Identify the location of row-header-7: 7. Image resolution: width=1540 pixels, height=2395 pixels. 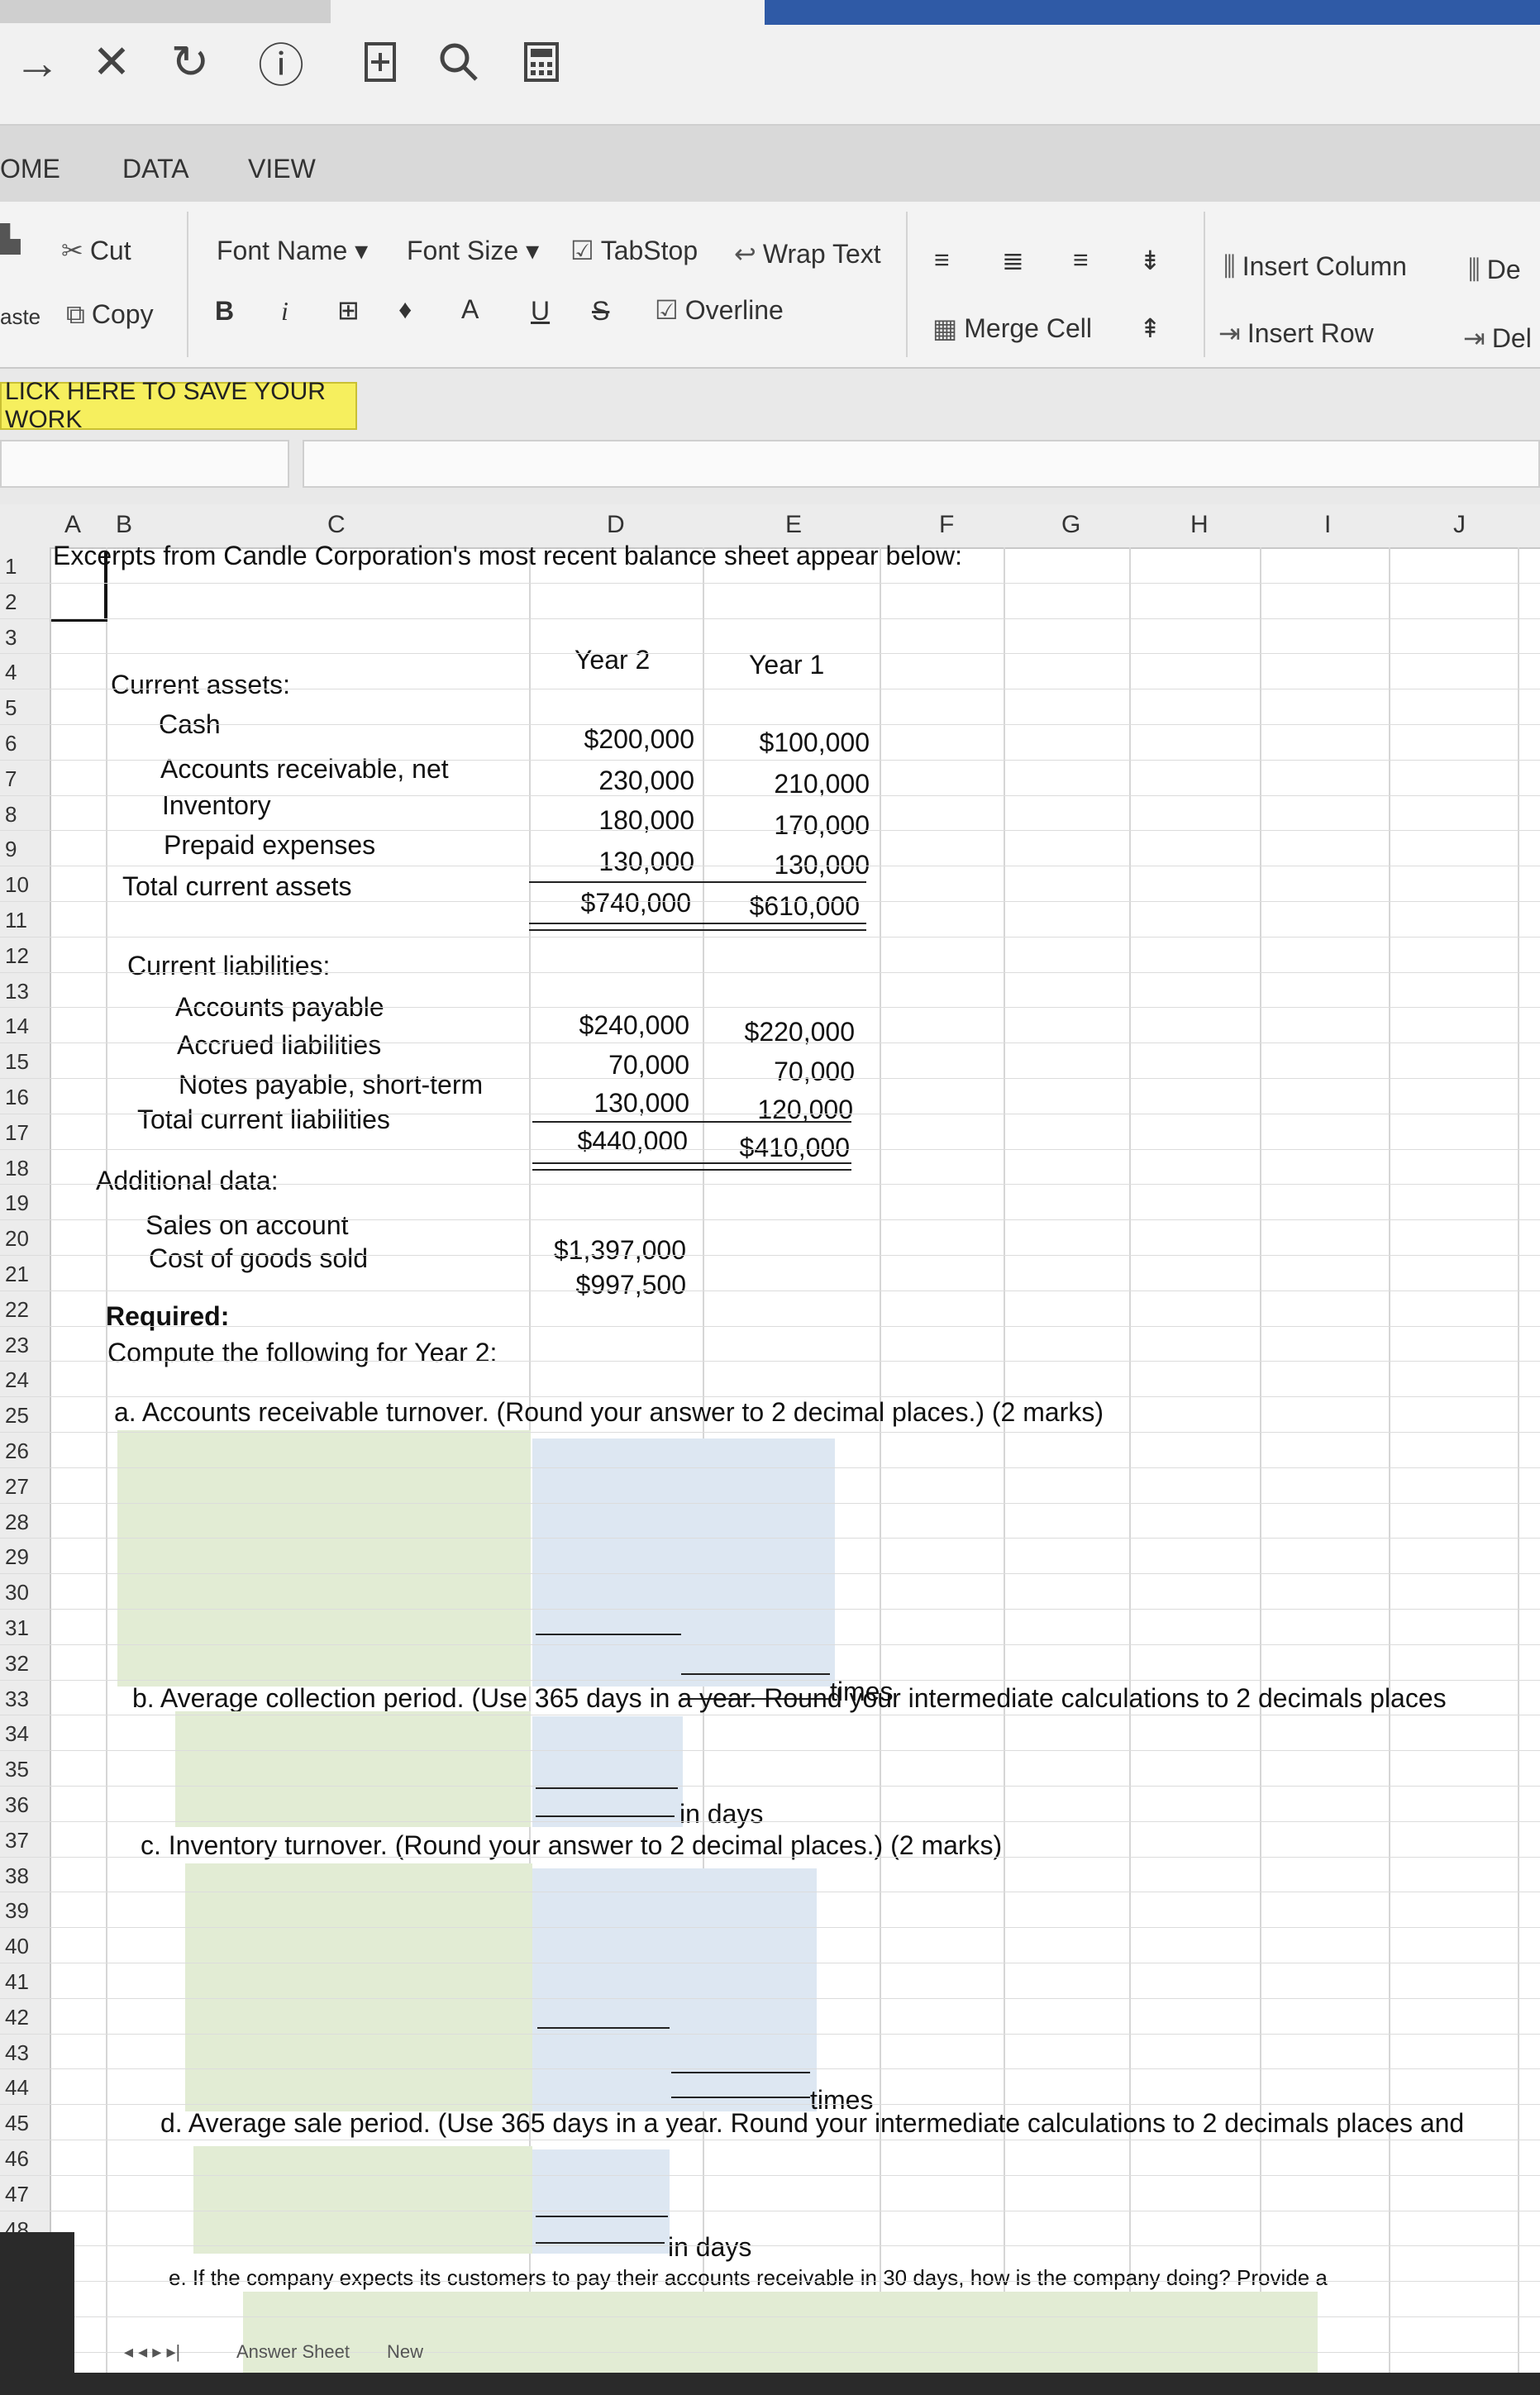
(11, 779).